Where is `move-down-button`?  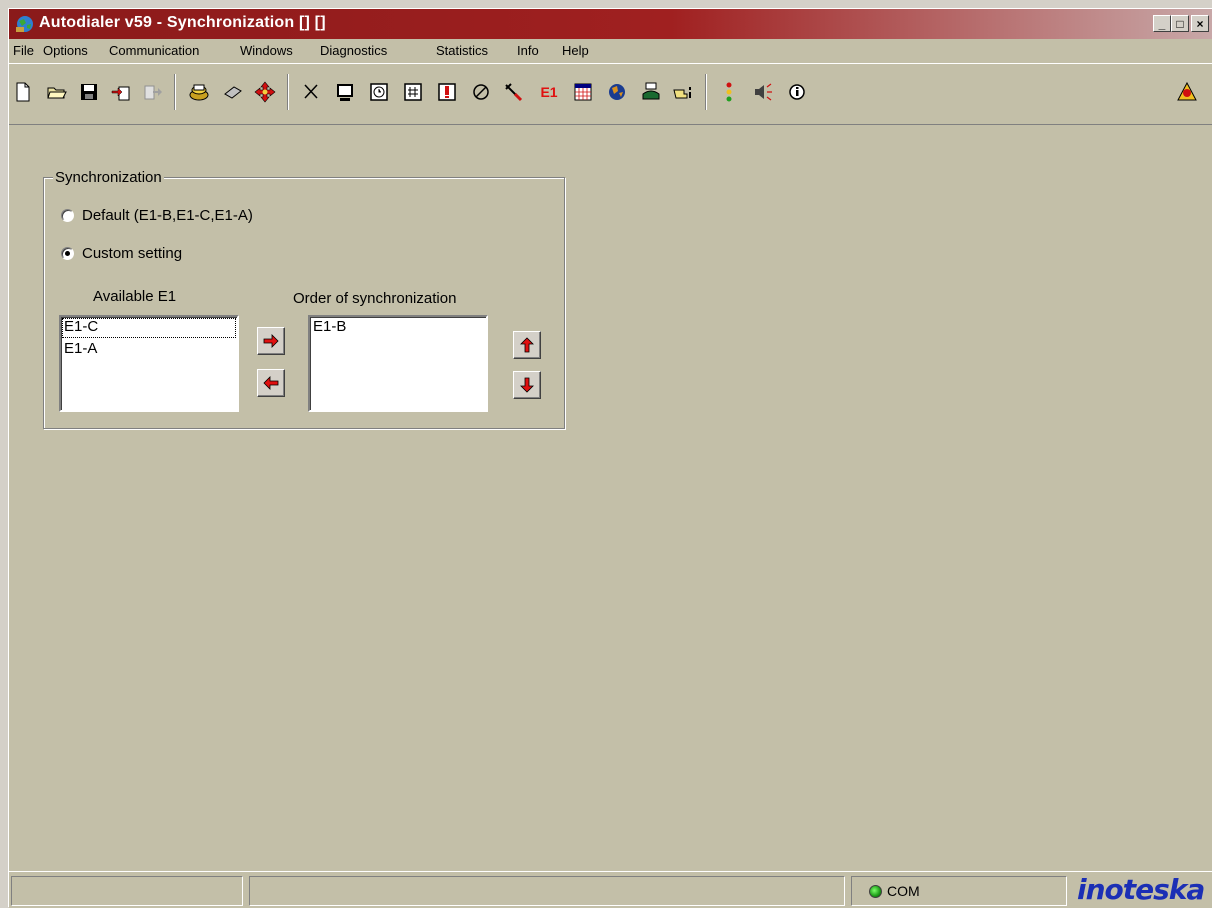
move-down-button is located at coordinates (527, 385).